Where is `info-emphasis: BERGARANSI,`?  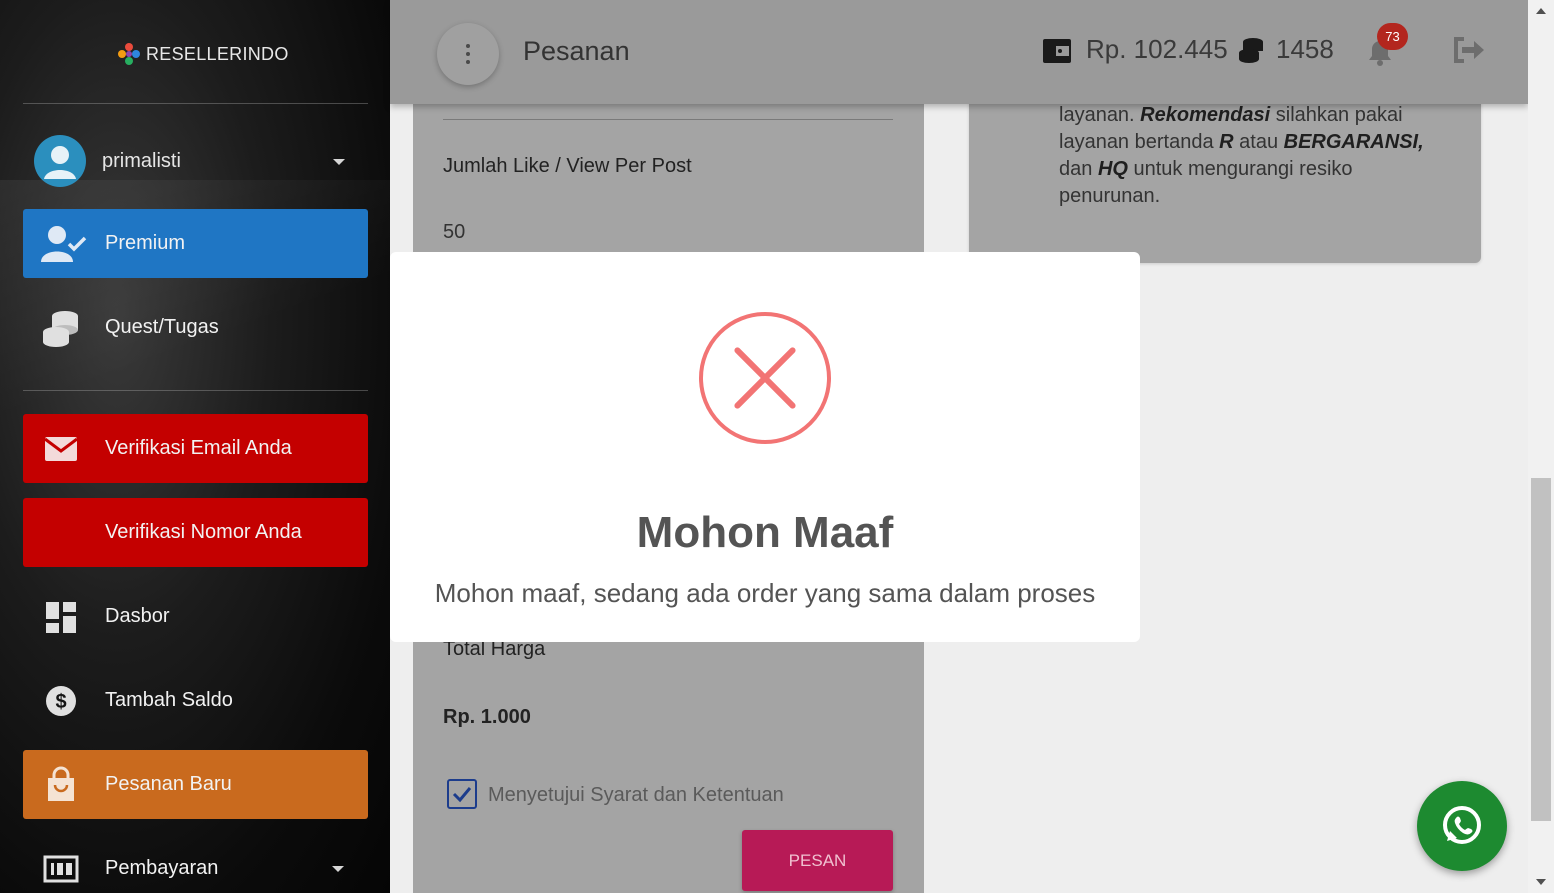 info-emphasis: BERGARANSI, is located at coordinates (1353, 142).